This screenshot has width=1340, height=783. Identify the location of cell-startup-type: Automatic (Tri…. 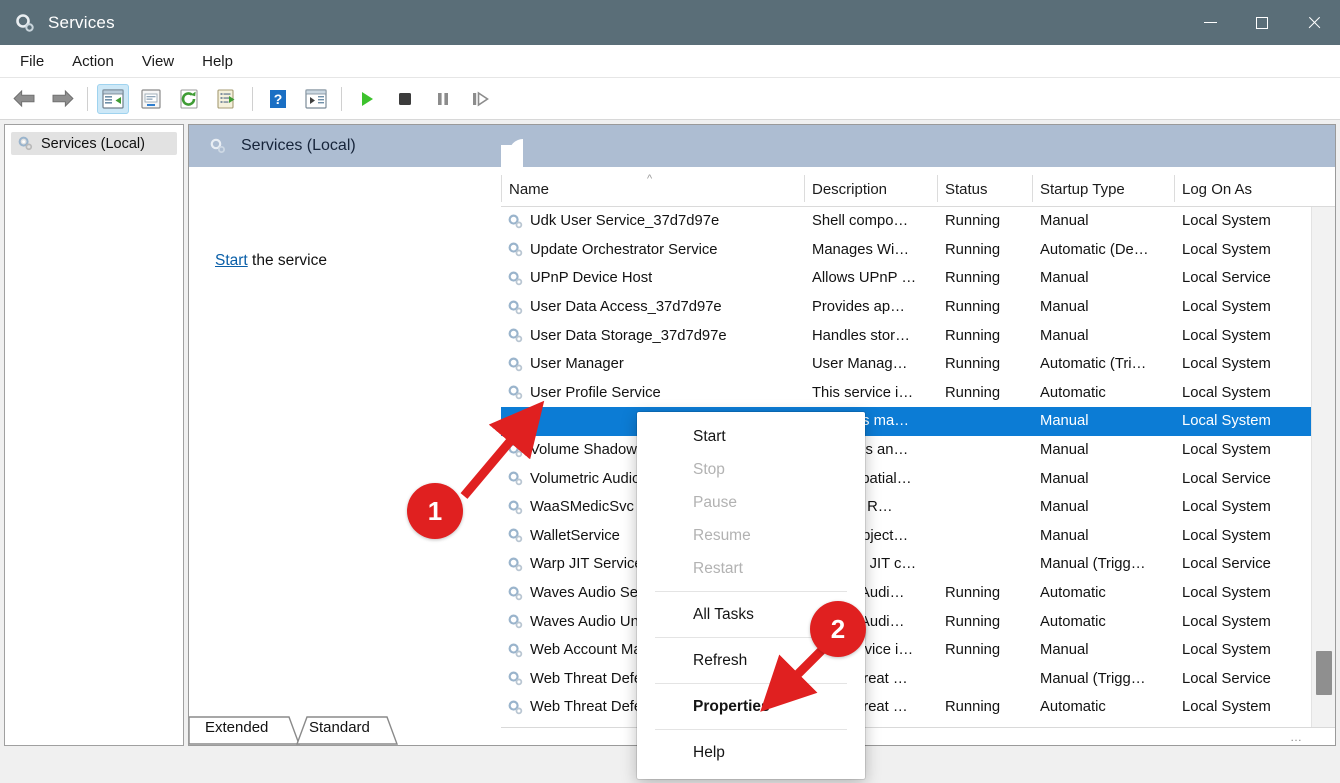
(1093, 364).